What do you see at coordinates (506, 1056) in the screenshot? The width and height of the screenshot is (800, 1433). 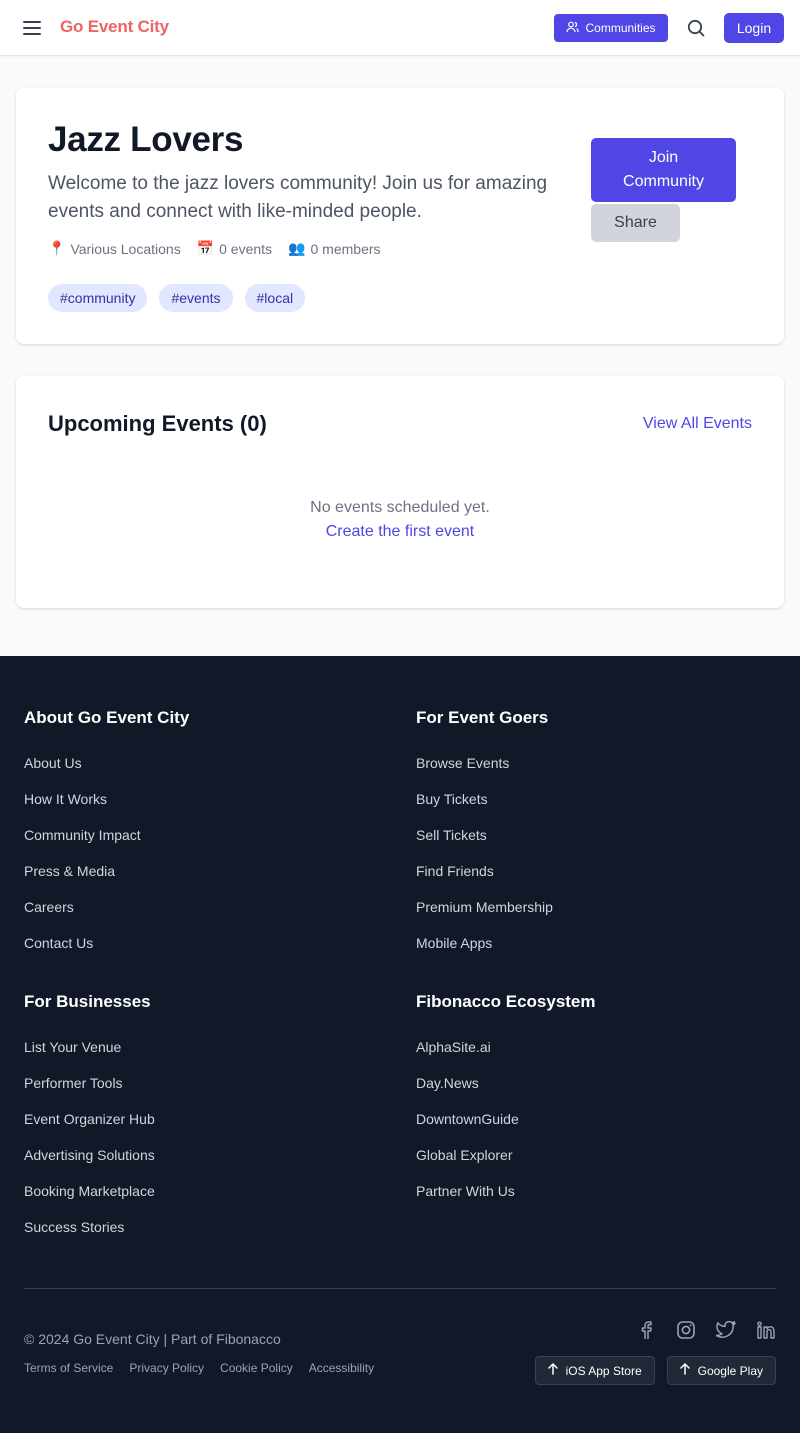 I see `footer-link: AlphaSite.ai` at bounding box center [506, 1056].